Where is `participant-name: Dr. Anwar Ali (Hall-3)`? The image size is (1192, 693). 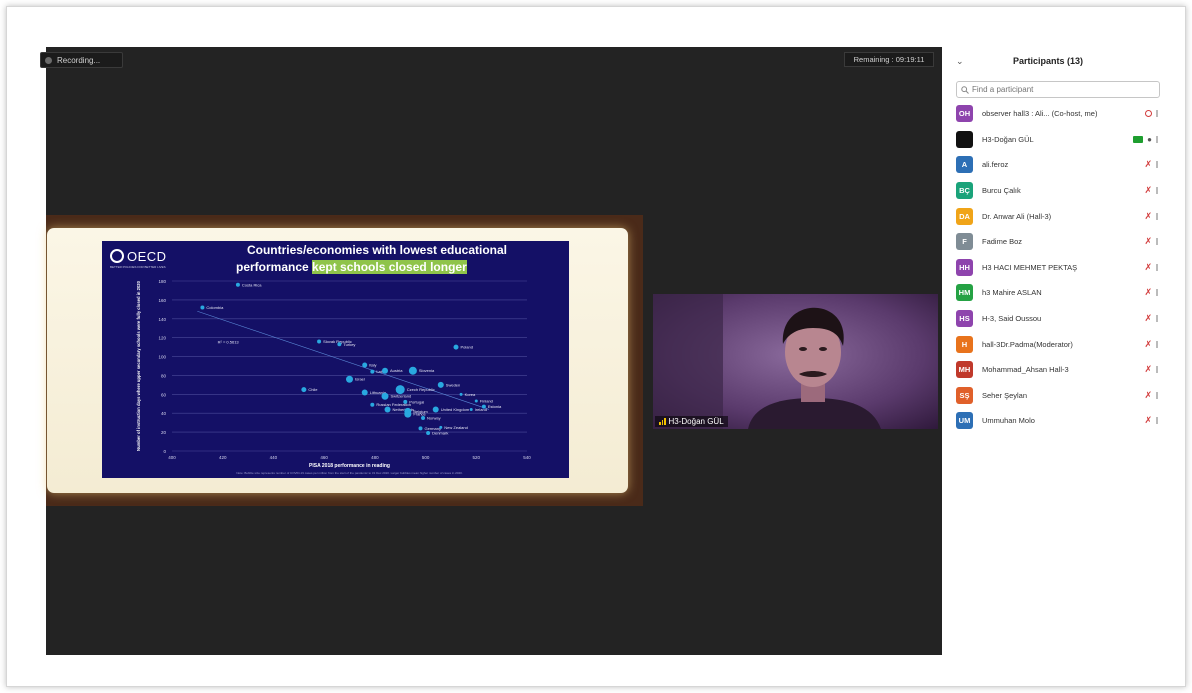
participant-name: Dr. Anwar Ali (Hall-3) is located at coordinates (1017, 216).